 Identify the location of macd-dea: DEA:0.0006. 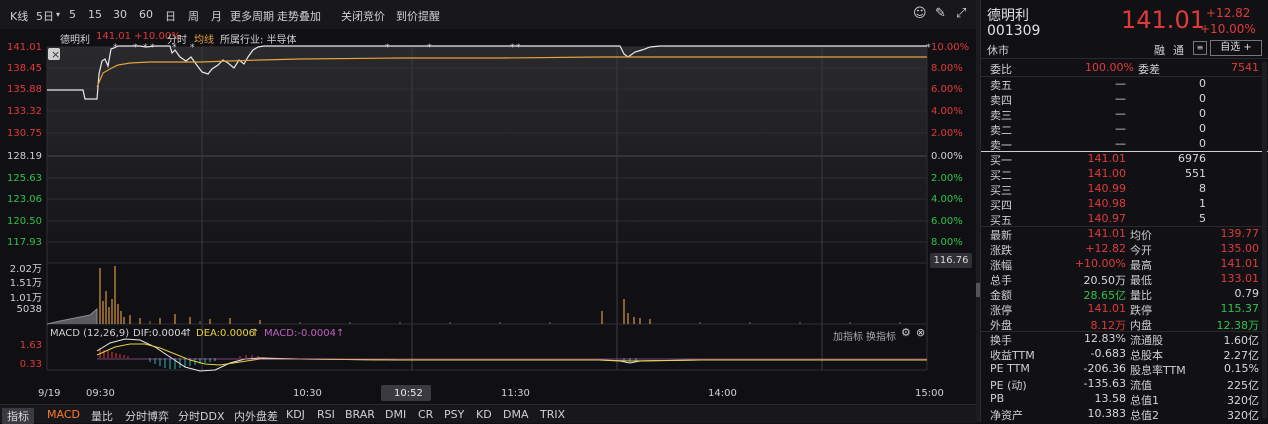
(226, 333).